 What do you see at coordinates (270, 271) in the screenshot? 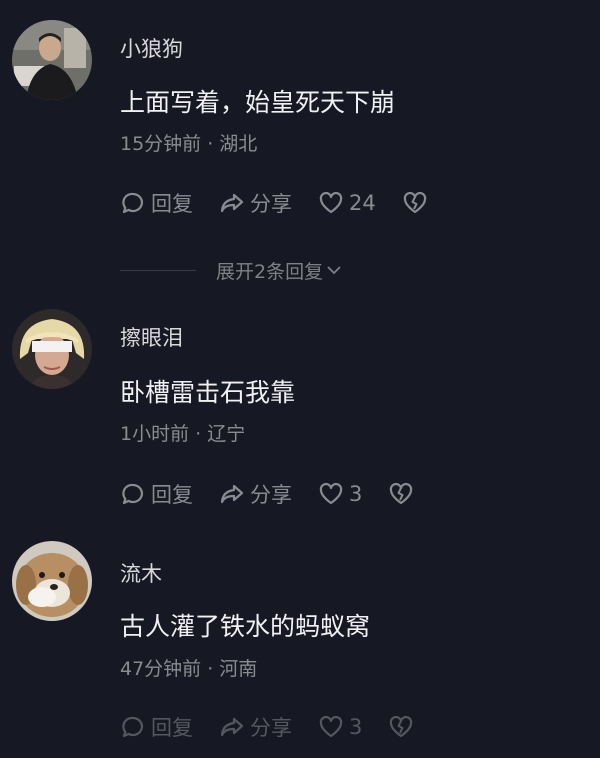
I see `expand-label: 展开2条回复` at bounding box center [270, 271].